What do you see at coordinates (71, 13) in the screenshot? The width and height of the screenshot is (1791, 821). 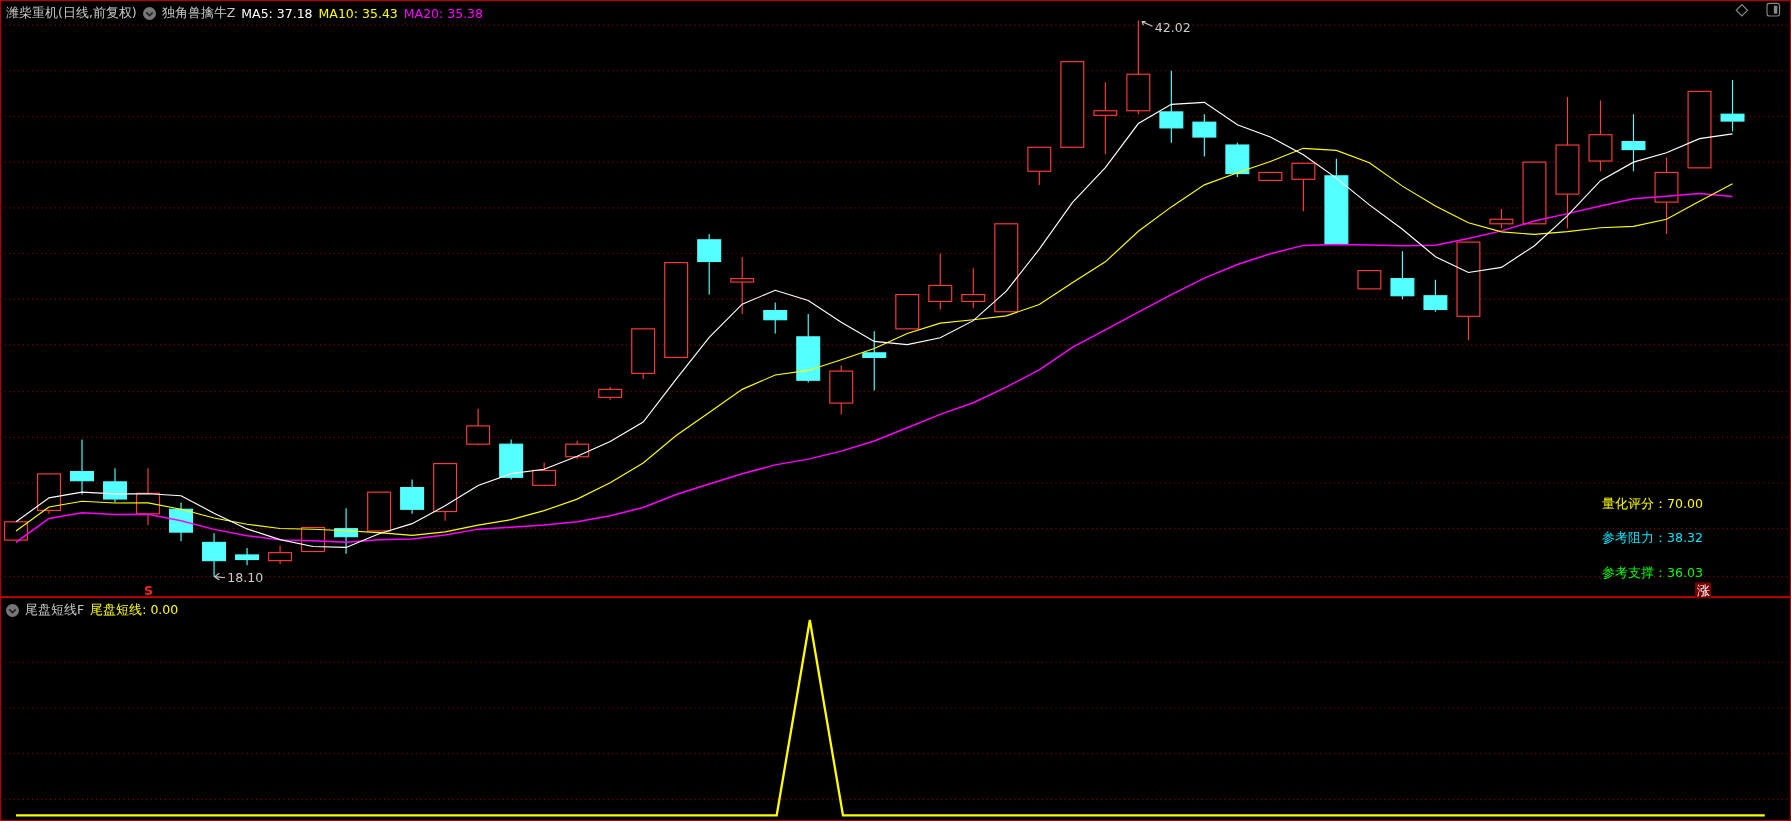 I see `stock-title: 潍柴重机(日线,前复权)` at bounding box center [71, 13].